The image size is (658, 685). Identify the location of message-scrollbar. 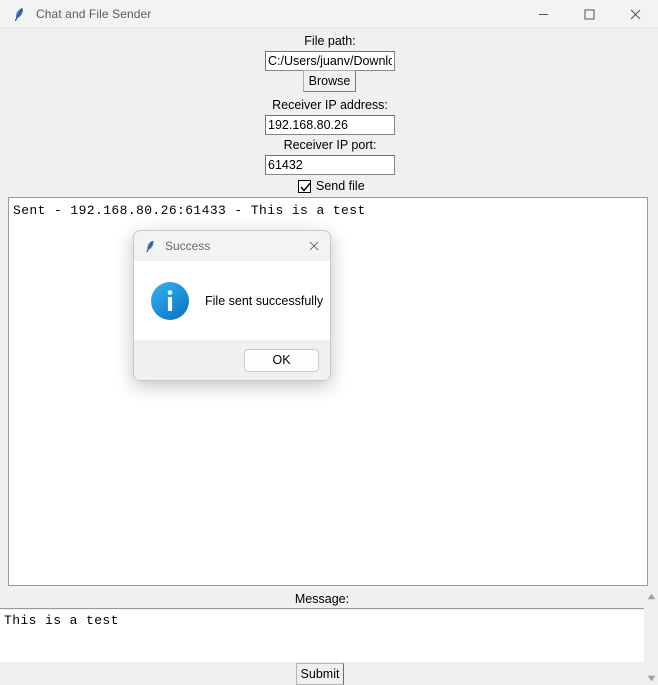
(651, 637).